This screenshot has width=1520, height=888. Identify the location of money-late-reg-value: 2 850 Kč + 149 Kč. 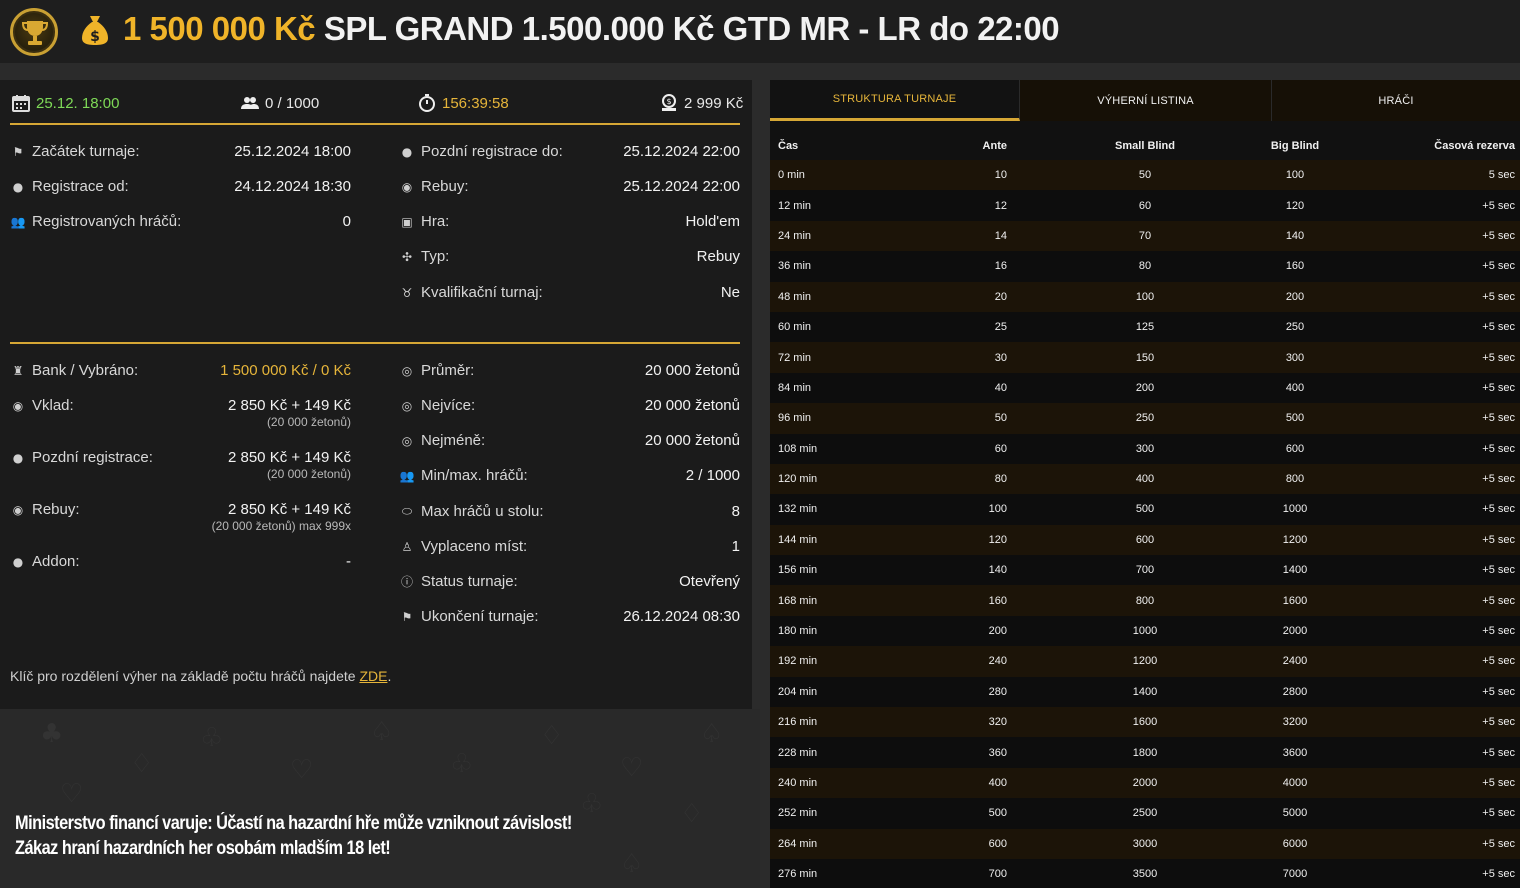
(289, 457).